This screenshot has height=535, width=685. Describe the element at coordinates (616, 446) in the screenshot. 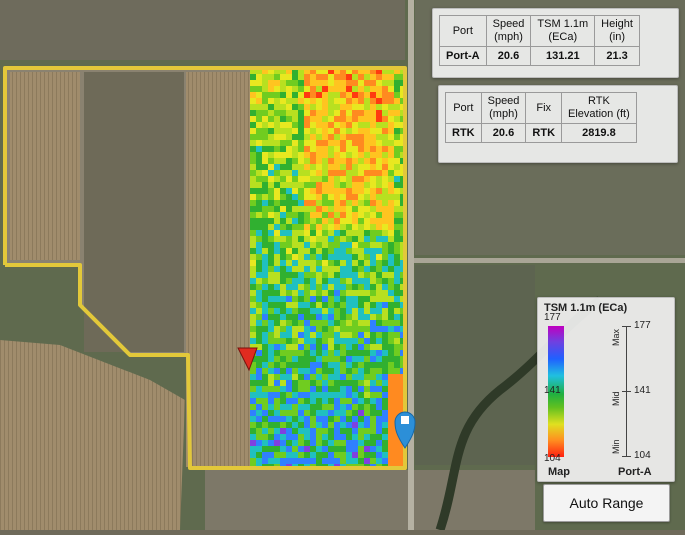

I see `legend-label-min: Min` at that location.